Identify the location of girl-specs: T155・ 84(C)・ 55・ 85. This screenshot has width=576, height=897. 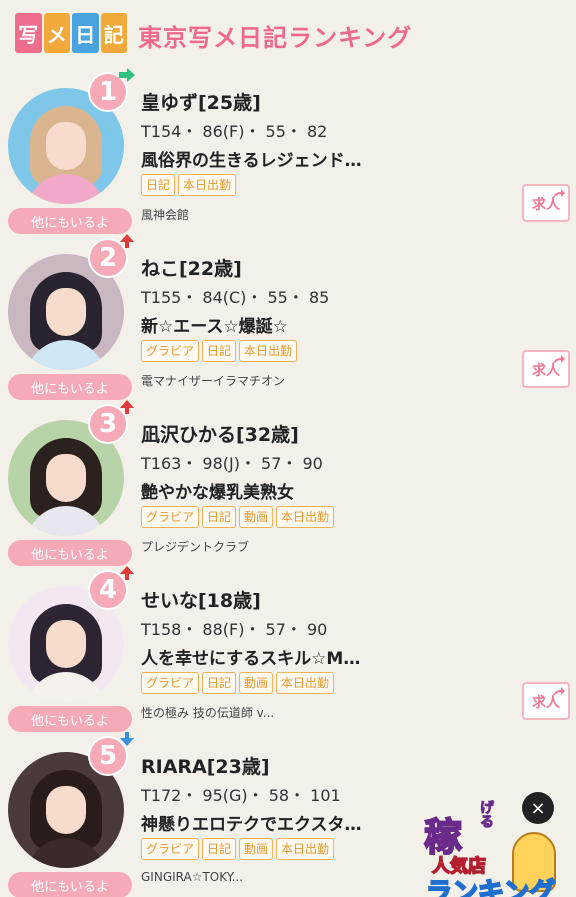
(235, 297).